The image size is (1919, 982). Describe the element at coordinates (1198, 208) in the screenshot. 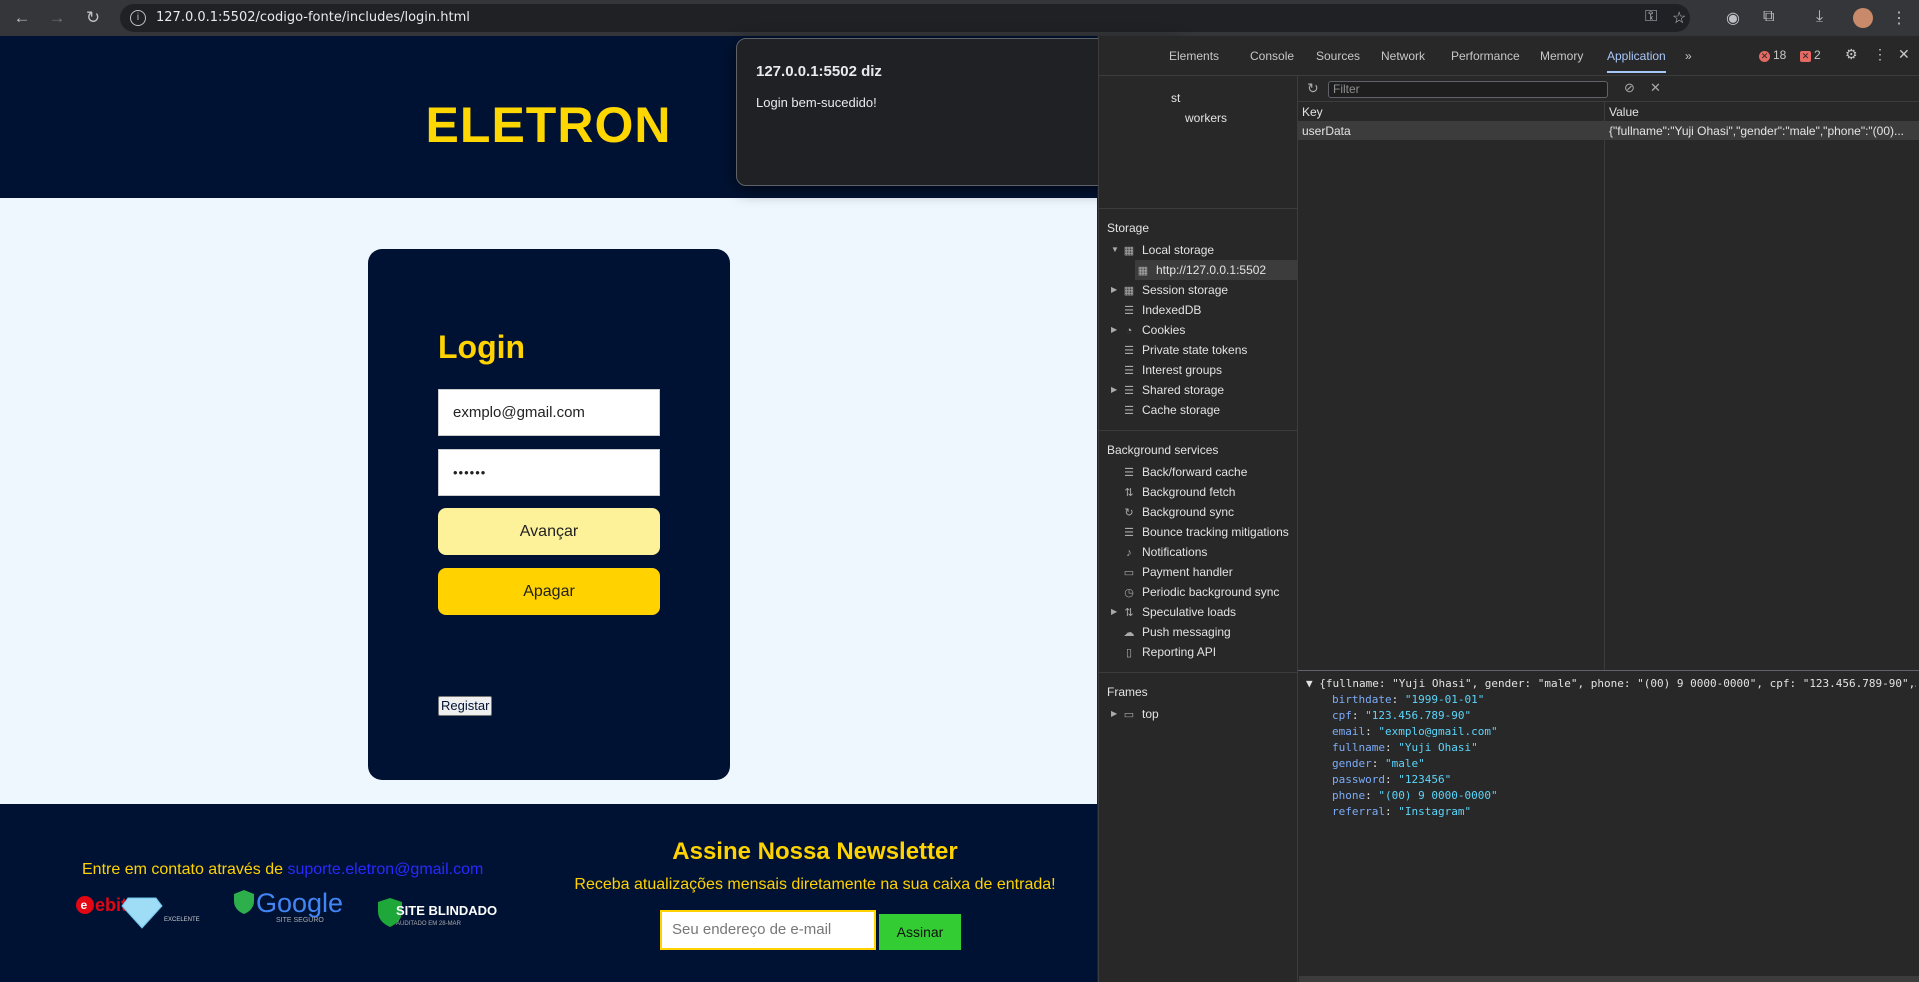

I see `divider` at that location.